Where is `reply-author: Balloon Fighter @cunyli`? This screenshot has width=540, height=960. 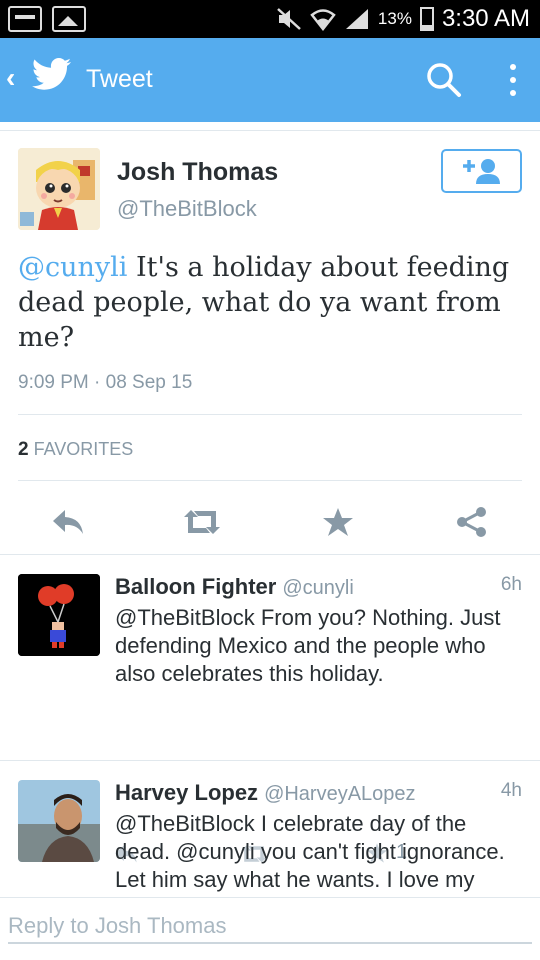 reply-author: Balloon Fighter @cunyli is located at coordinates (234, 587).